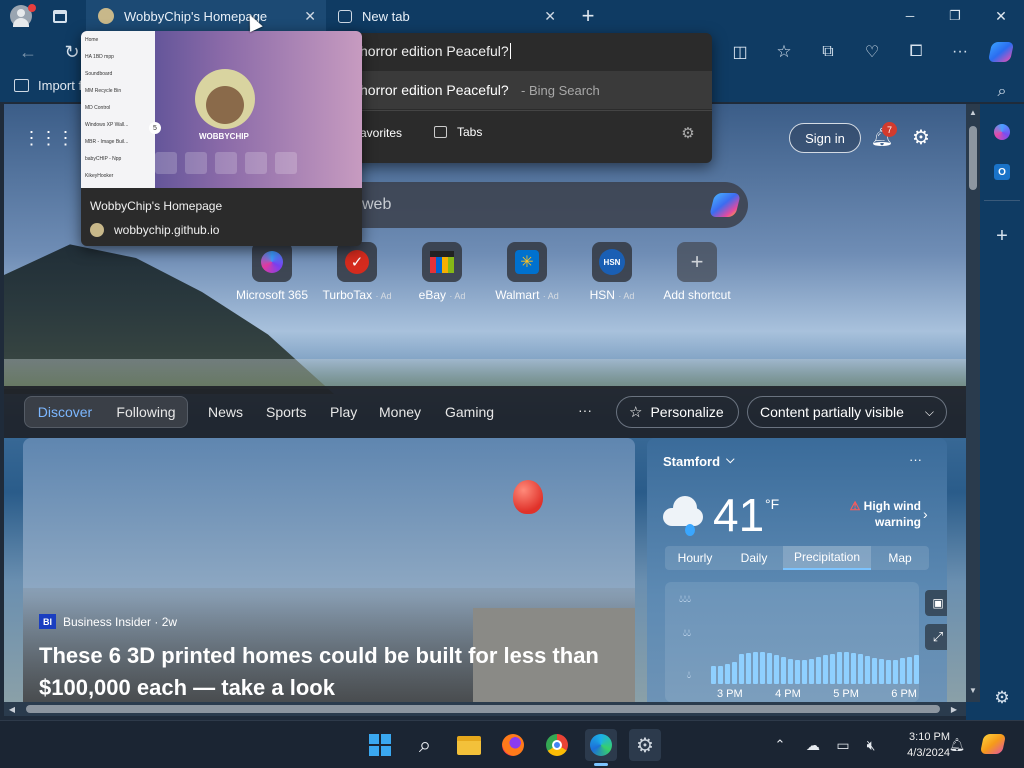  I want to click on preview-menu-item: MD Control, so click(98, 108).